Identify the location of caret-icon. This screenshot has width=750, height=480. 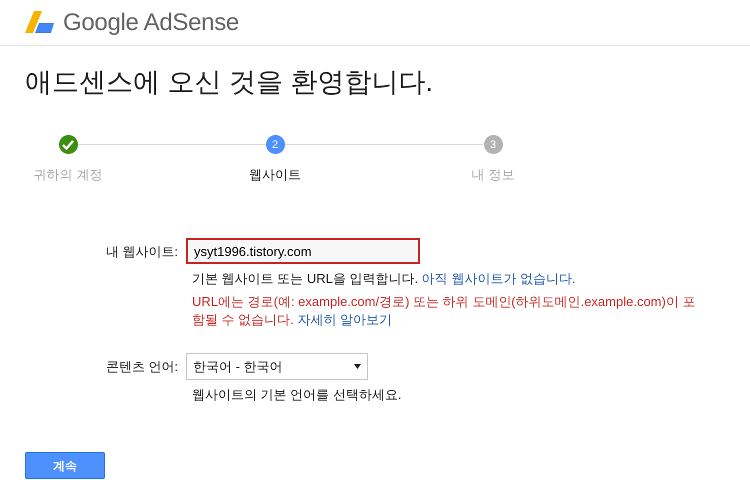
(357, 366).